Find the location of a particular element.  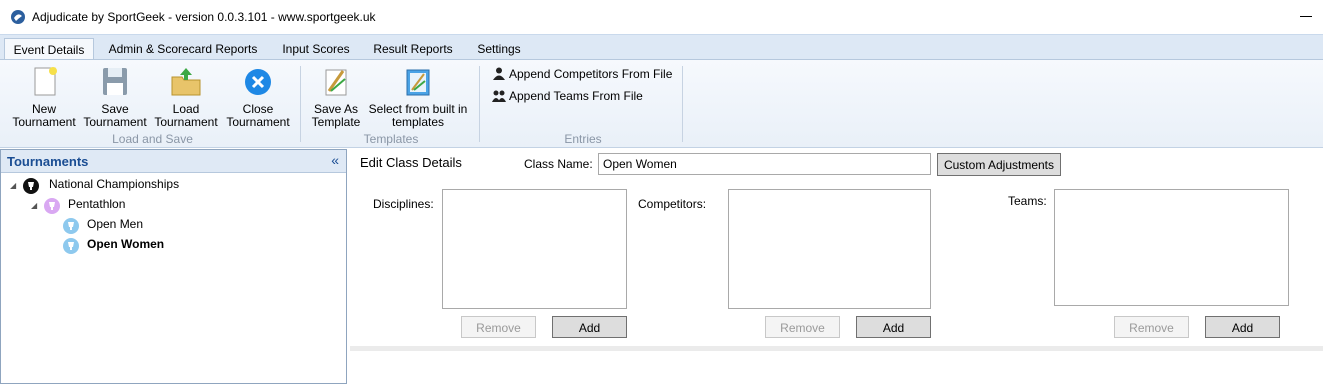

tournaments-panel-header: Tournaments « is located at coordinates (173, 161).